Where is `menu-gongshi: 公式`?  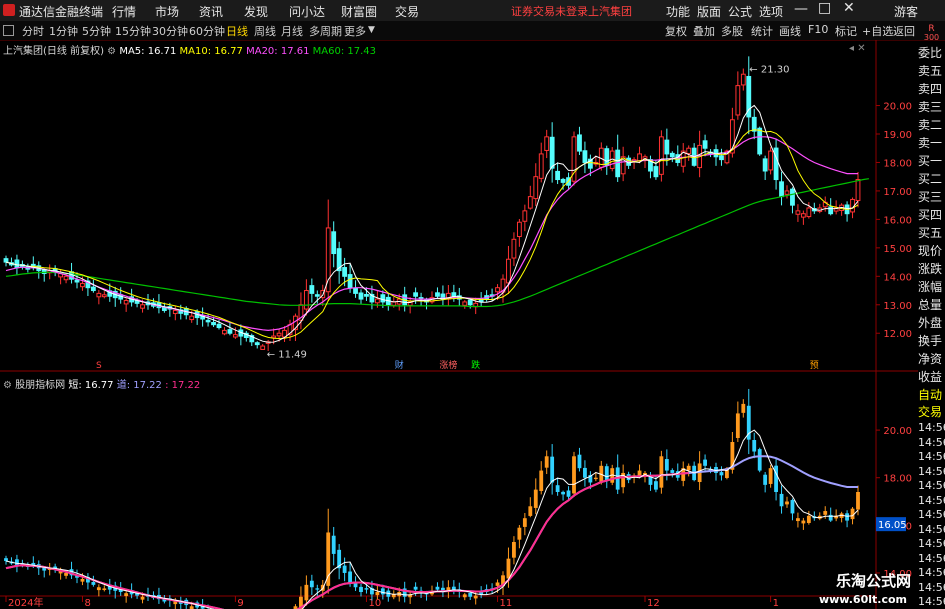 menu-gongshi: 公式 is located at coordinates (740, 11).